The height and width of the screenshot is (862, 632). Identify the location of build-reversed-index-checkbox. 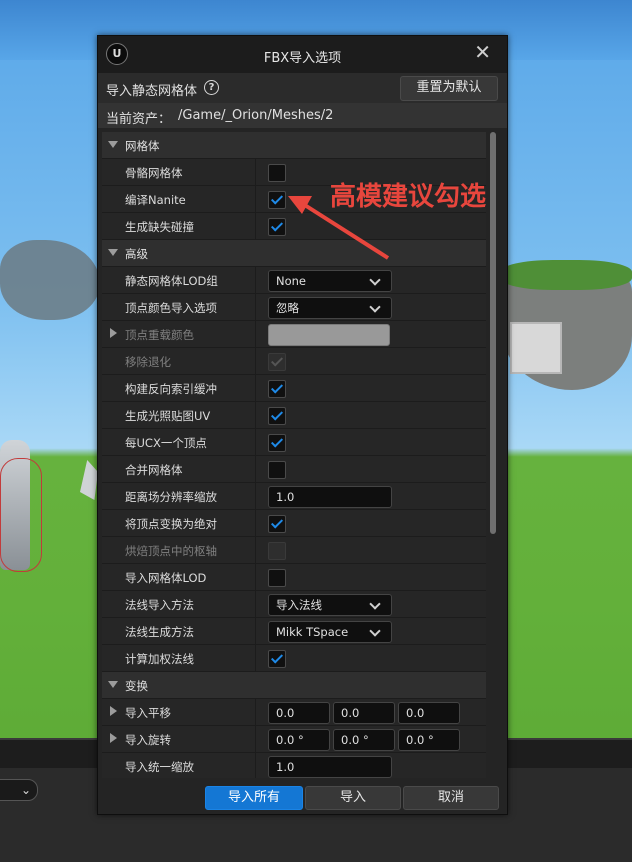
(277, 389).